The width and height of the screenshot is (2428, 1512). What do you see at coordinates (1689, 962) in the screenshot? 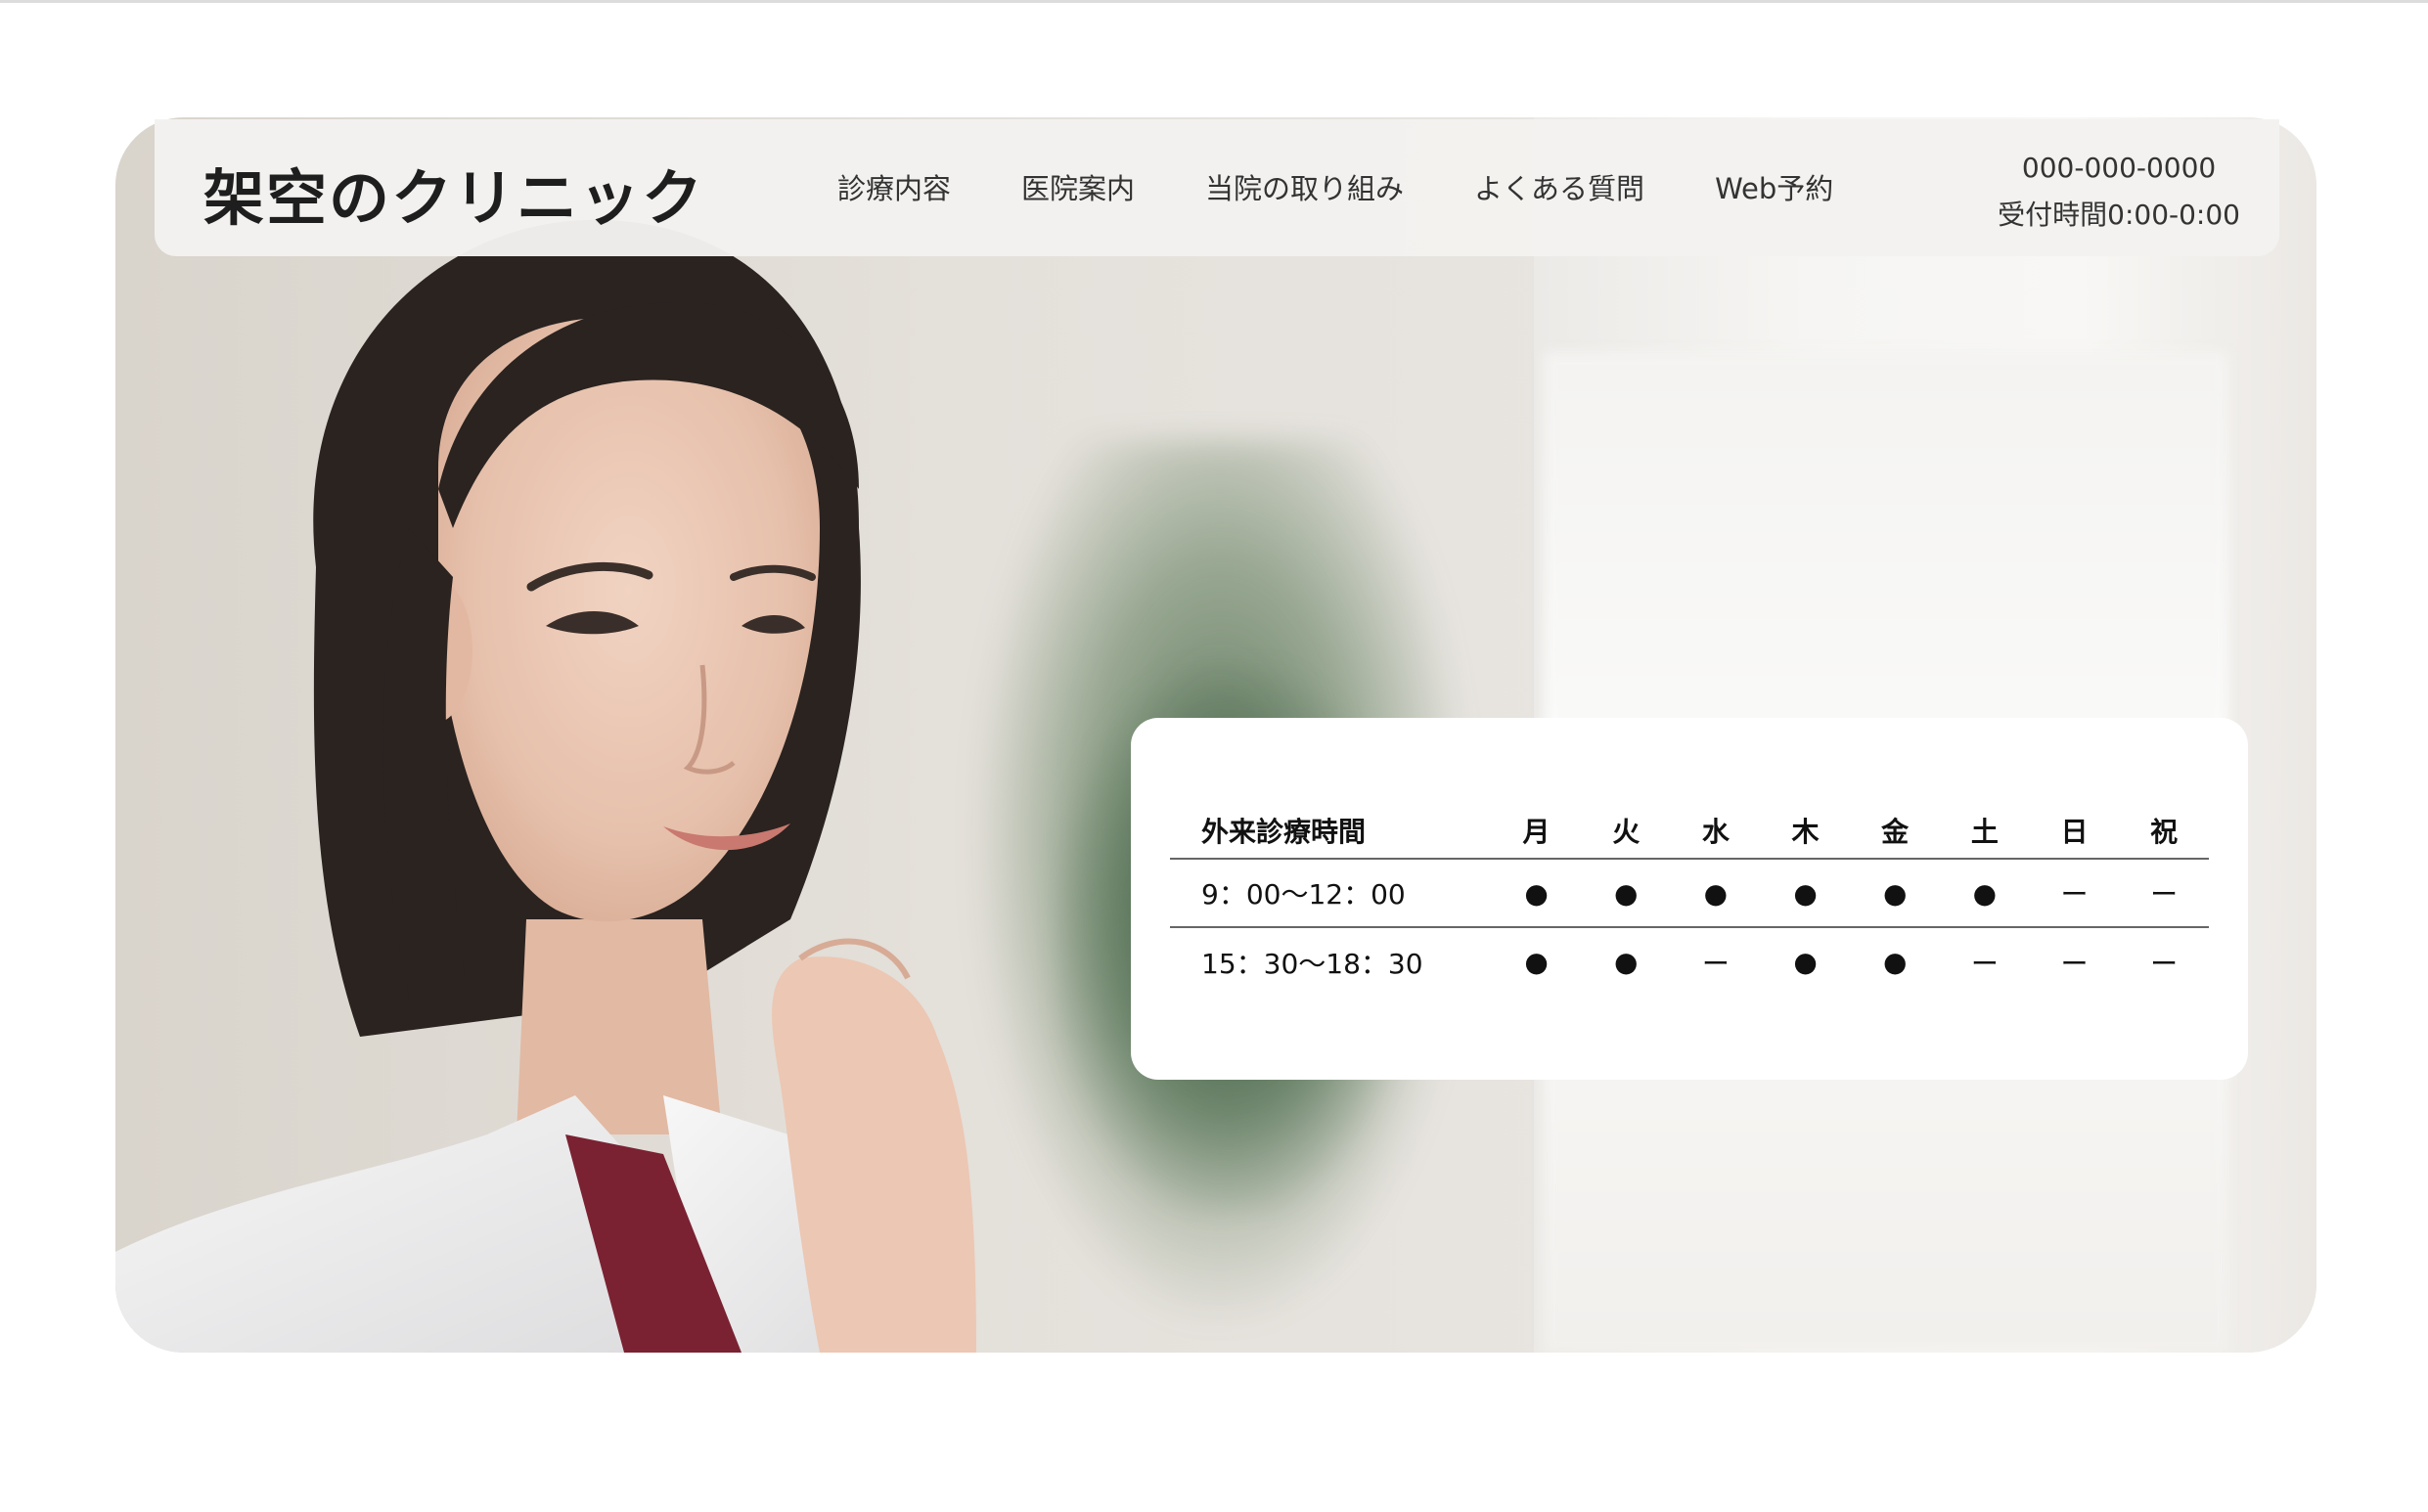
I see `table-row: 15：30〜18：30 ● ● ー ● ● ー ー ー` at bounding box center [1689, 962].